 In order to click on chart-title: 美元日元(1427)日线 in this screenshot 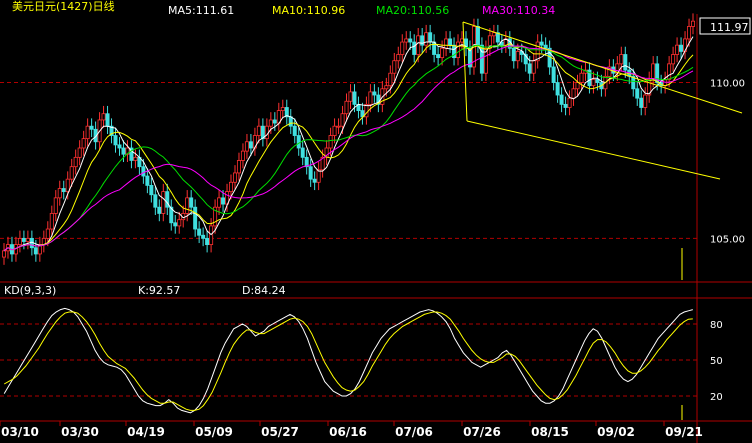, I will do `click(63, 6)`.